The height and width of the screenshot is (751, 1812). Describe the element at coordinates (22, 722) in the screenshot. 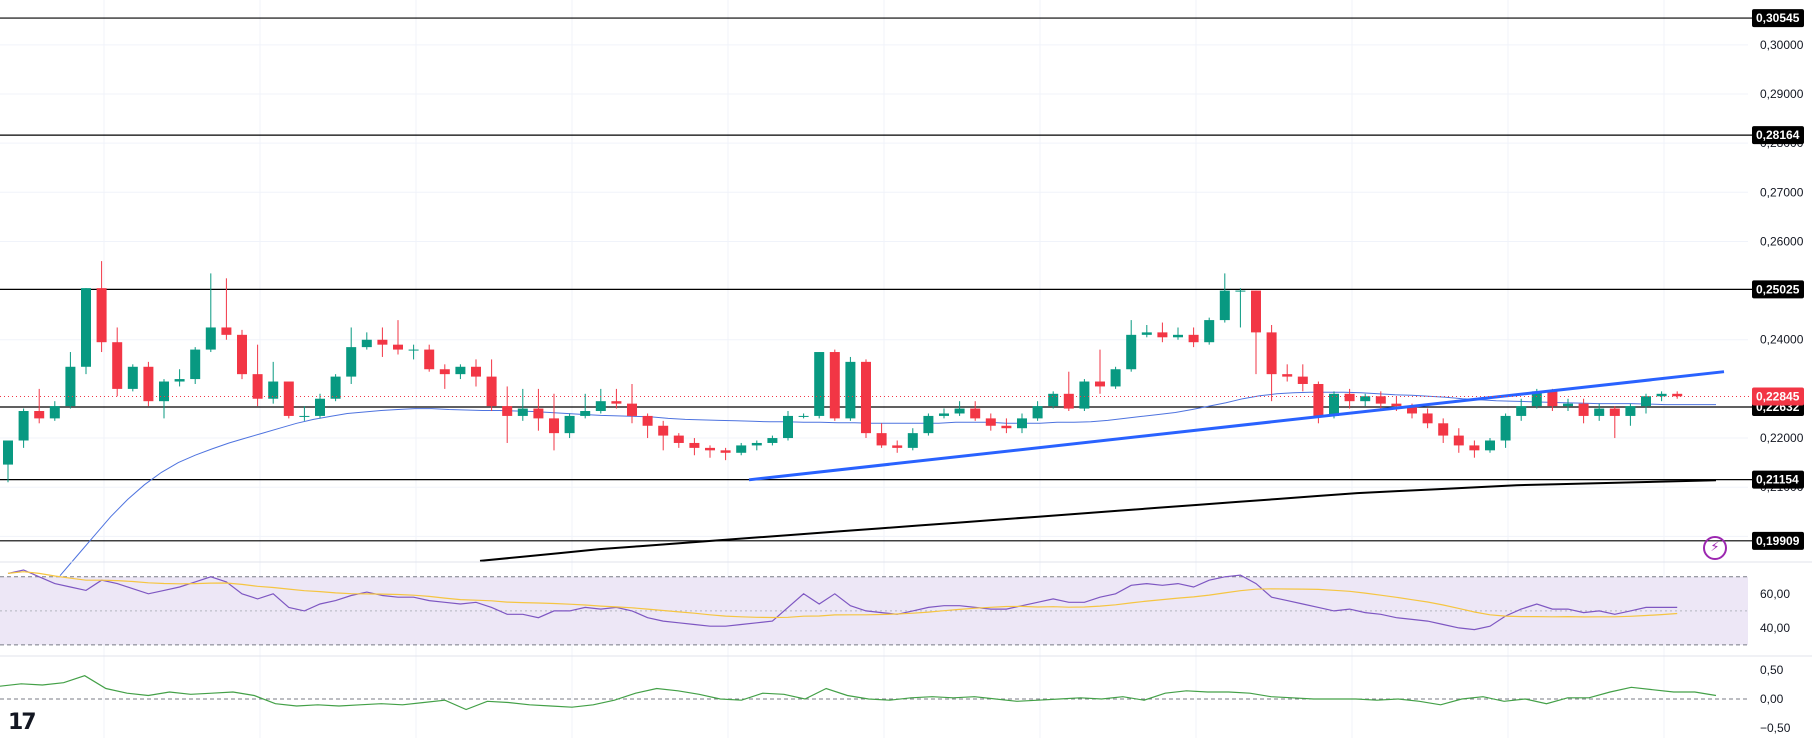

I see `tradingview-logo: 17` at that location.